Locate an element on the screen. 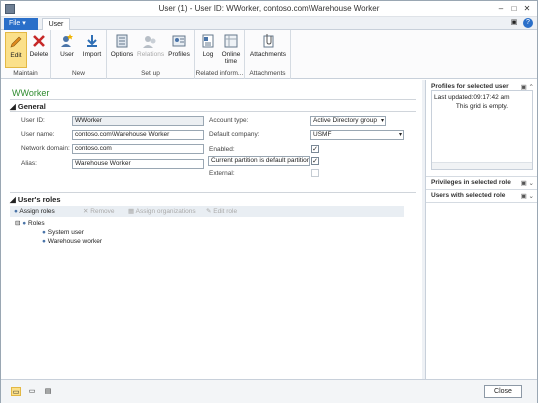  status-bar: ▭ ▭ ▤ Close is located at coordinates (269, 391).